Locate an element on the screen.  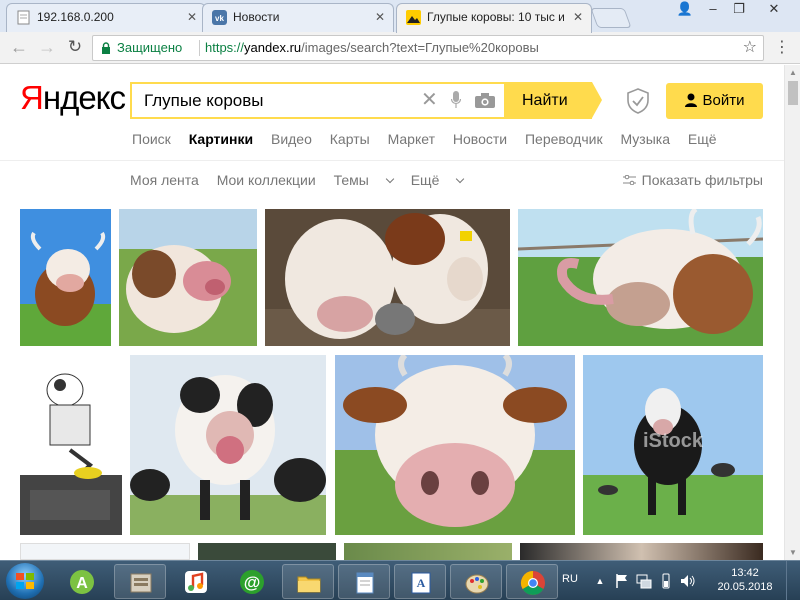
show-filters-button: Показать фильтры is located at coordinates (692, 180).